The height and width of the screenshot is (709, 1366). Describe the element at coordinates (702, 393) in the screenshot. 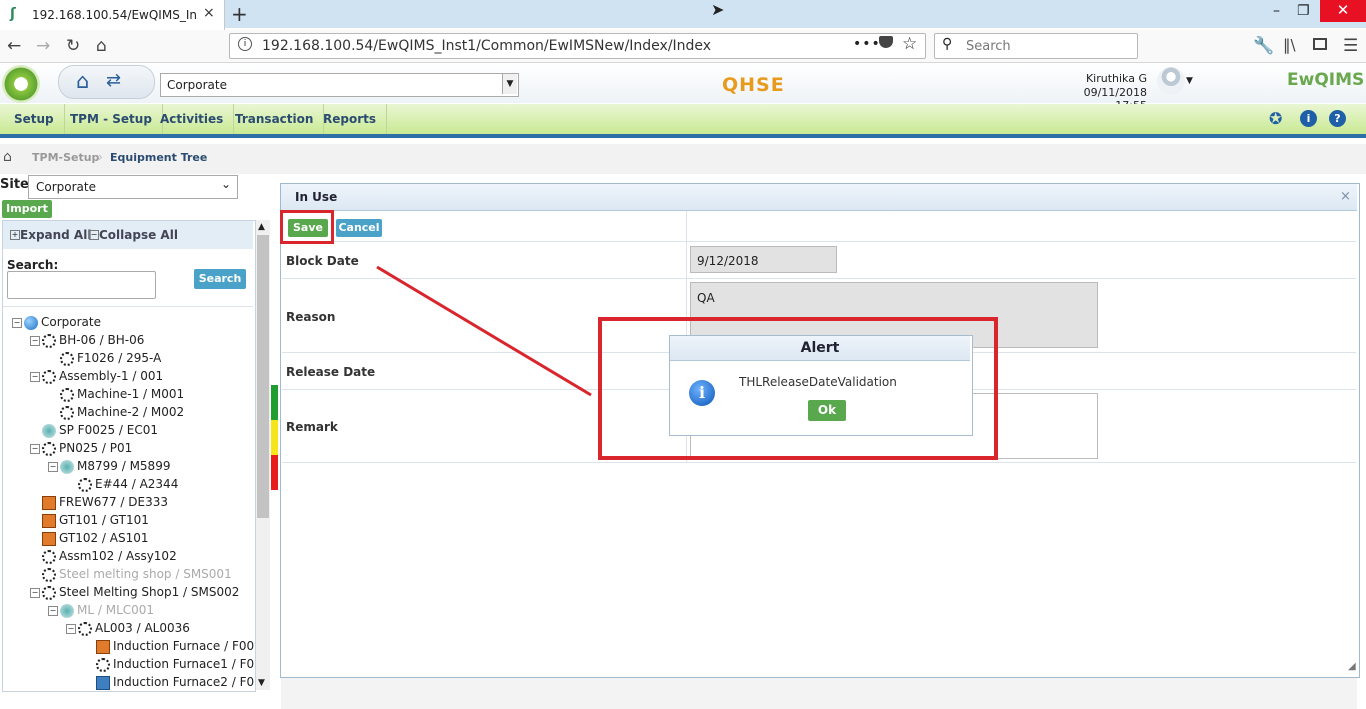

I see `info-icon: i` at that location.